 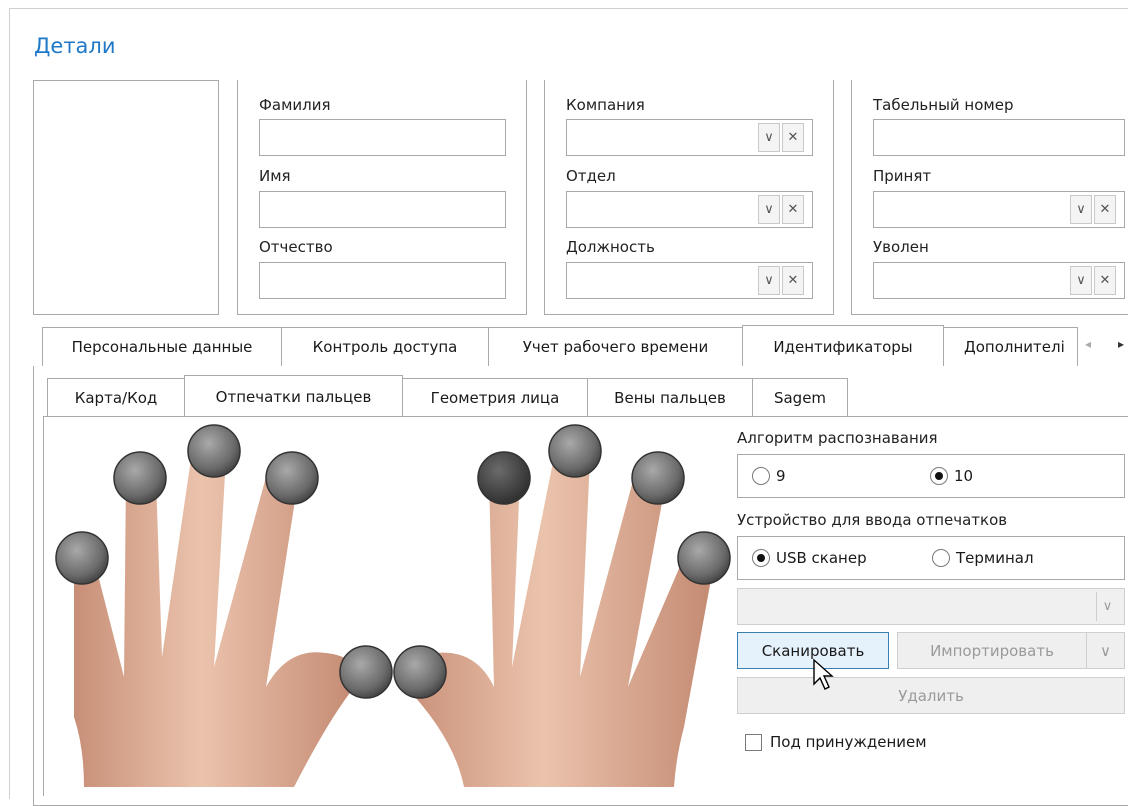 What do you see at coordinates (575, 451) in the screenshot?
I see `fingerprint-right-middle` at bounding box center [575, 451].